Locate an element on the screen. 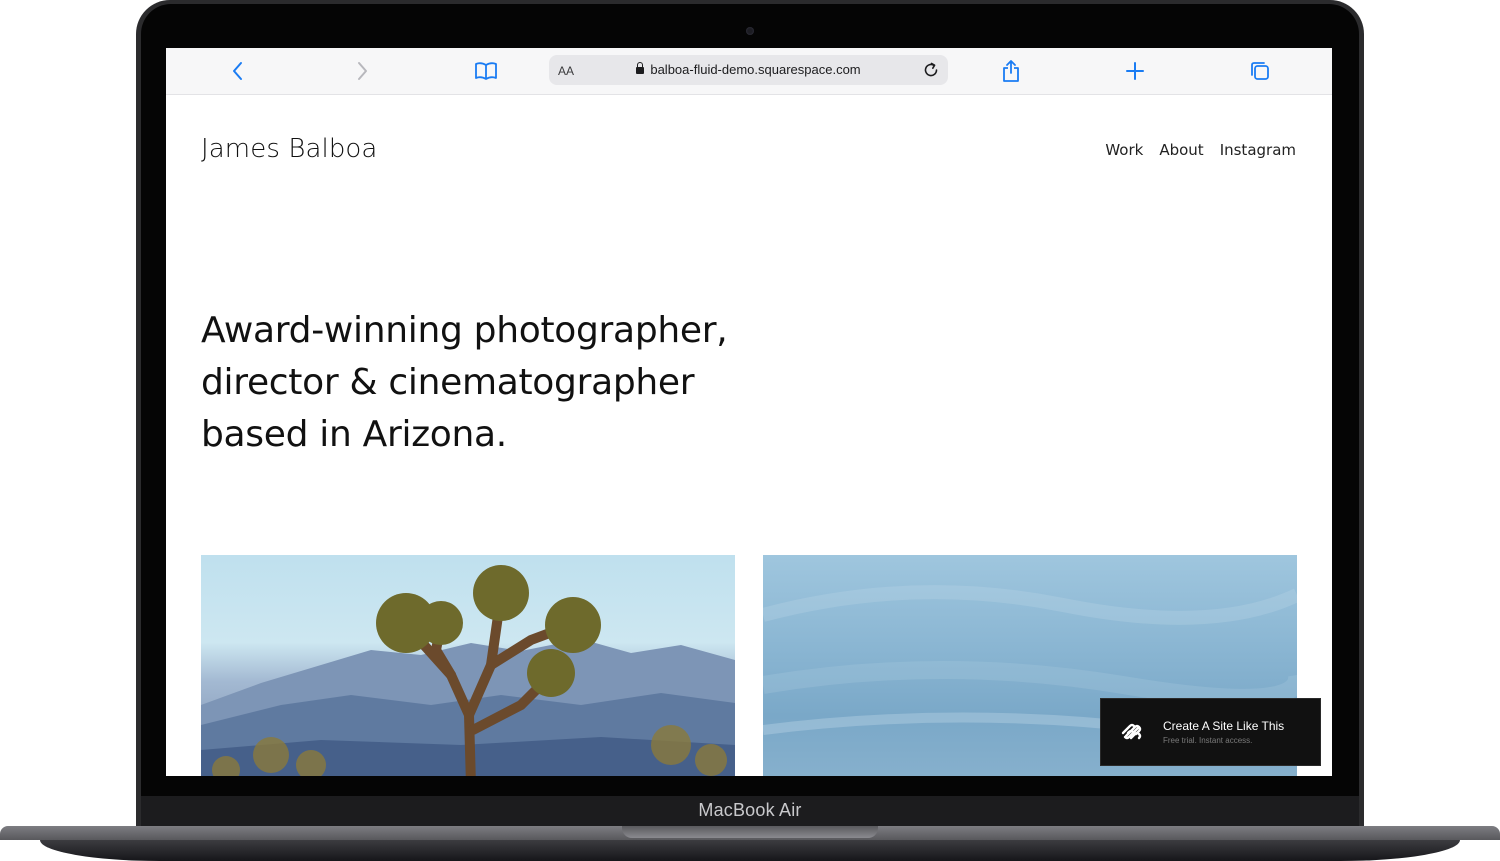  address-url: balboa-fluid-demo.squarespace.com is located at coordinates (755, 69).